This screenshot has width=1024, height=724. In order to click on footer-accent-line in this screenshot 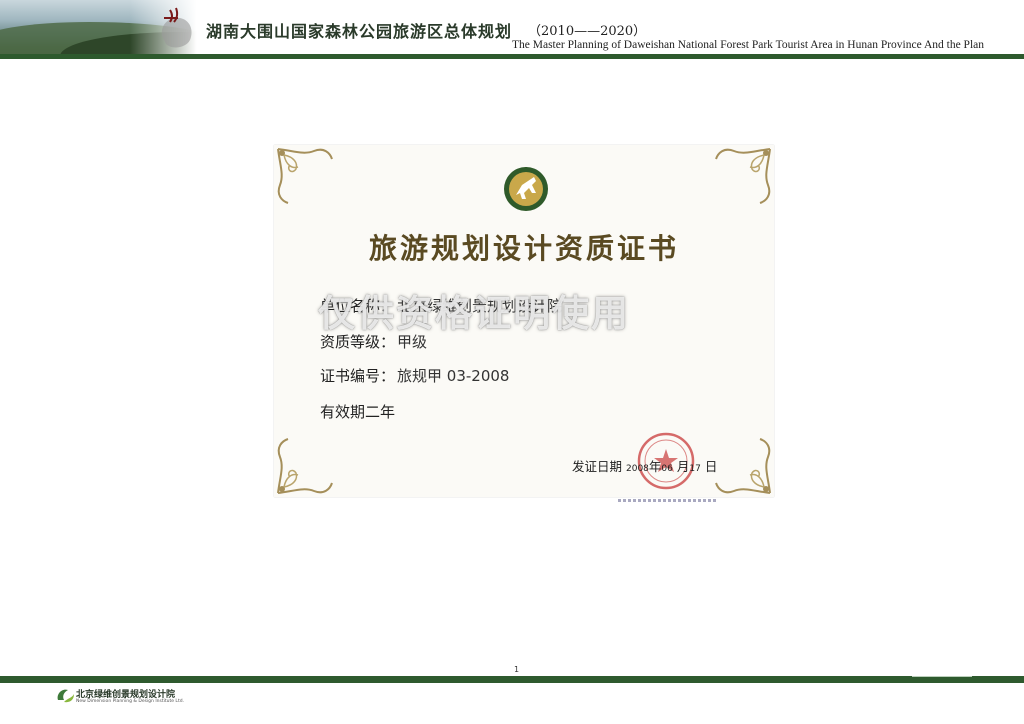, I will do `click(942, 676)`.